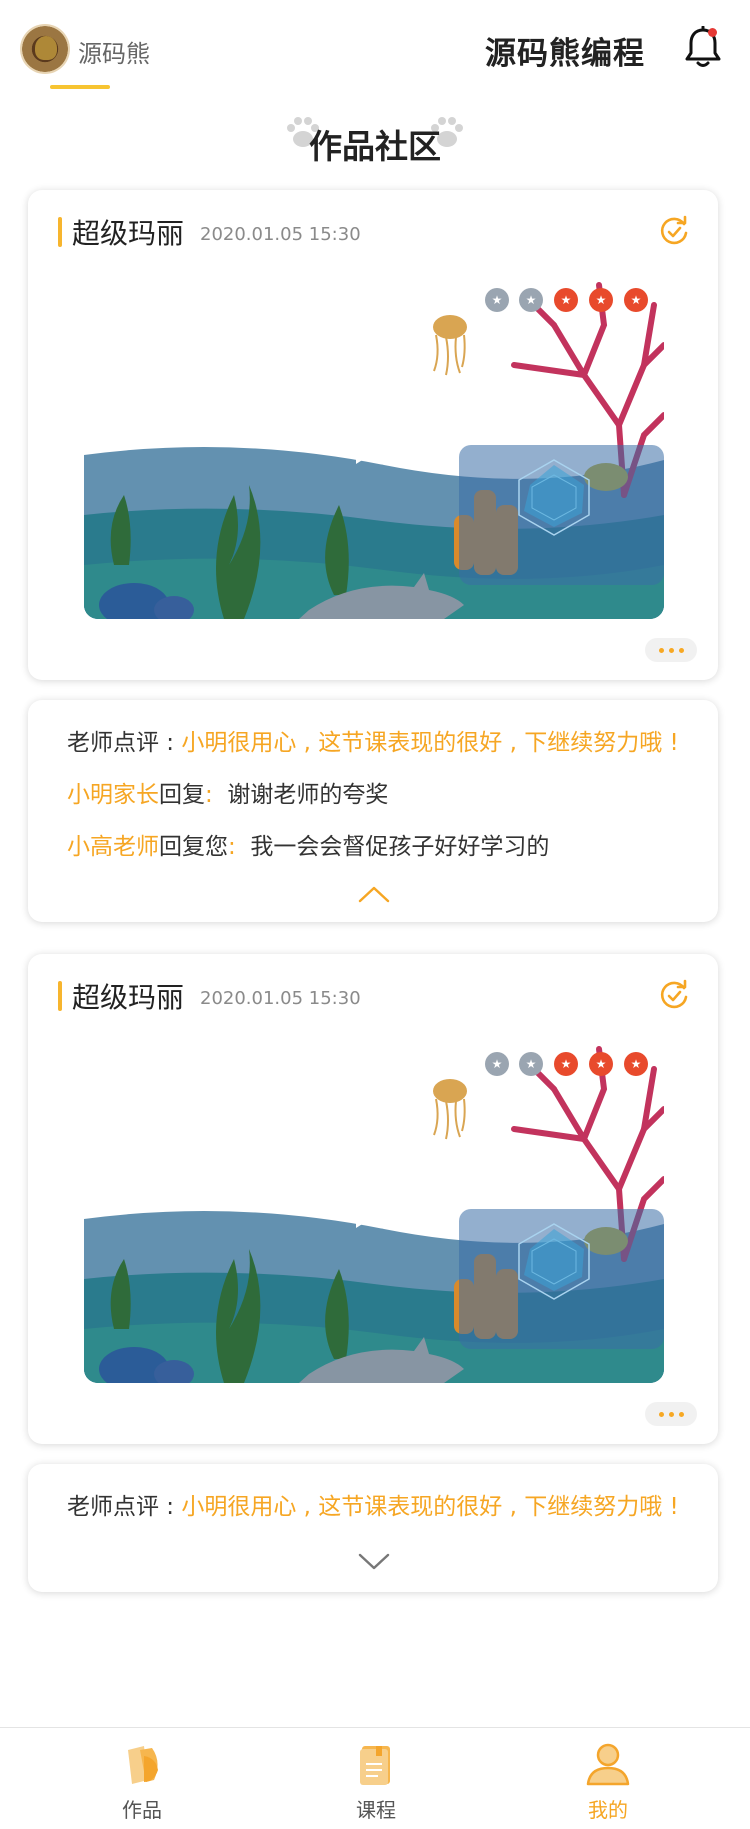  Describe the element at coordinates (608, 1810) in the screenshot. I see `tab-label: 我的` at that location.